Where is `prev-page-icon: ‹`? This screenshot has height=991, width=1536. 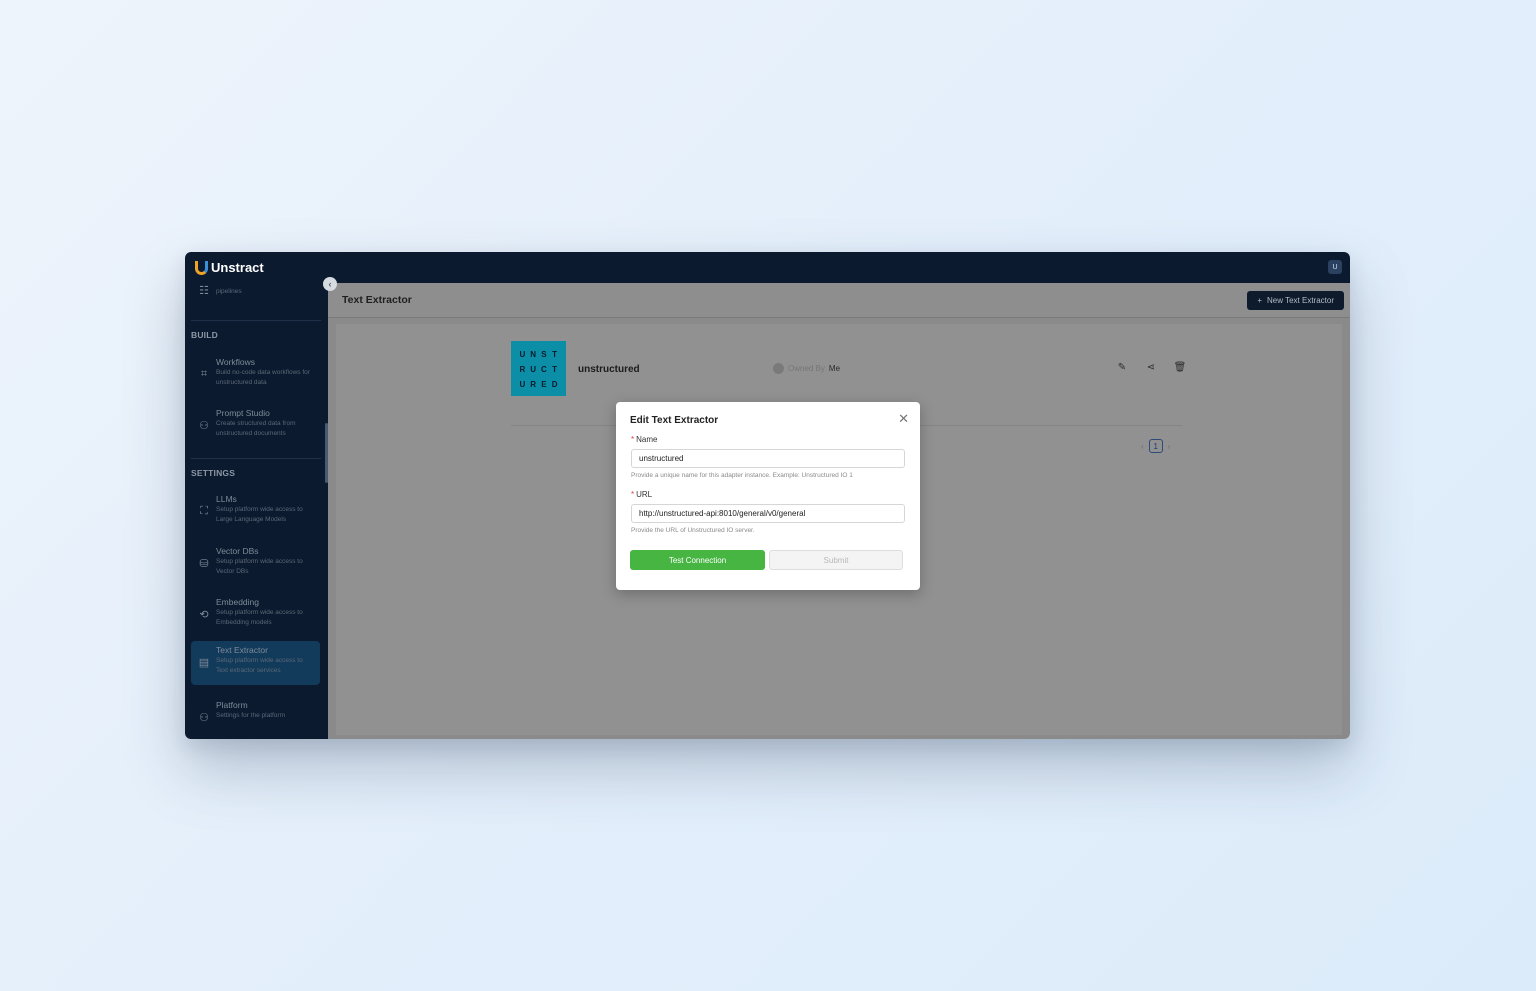 prev-page-icon: ‹ is located at coordinates (1142, 446).